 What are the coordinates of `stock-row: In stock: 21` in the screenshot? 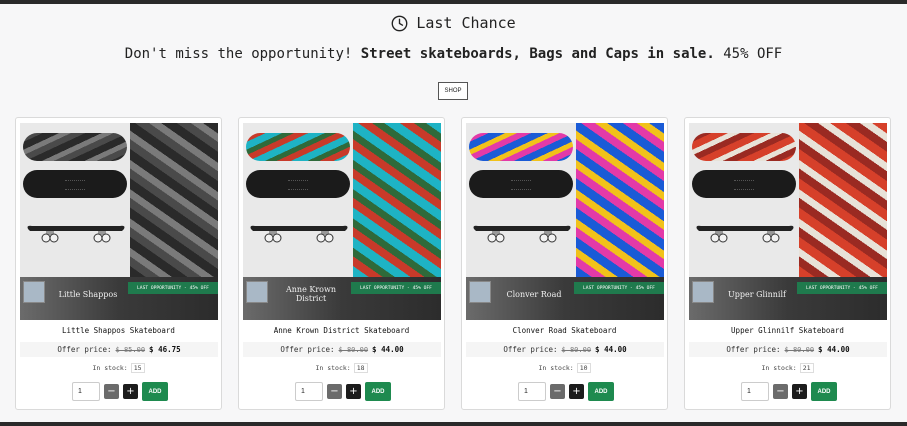 It's located at (787, 368).